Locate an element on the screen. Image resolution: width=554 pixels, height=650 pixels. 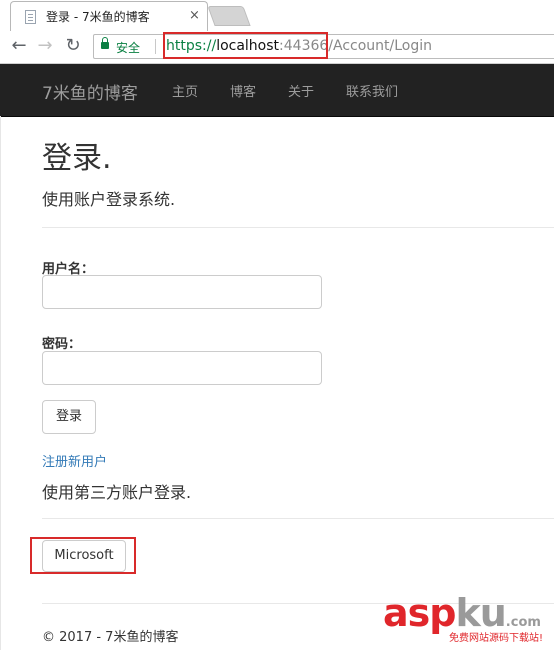
watermark-tagline: 免费网站源码下载站! is located at coordinates (496, 638).